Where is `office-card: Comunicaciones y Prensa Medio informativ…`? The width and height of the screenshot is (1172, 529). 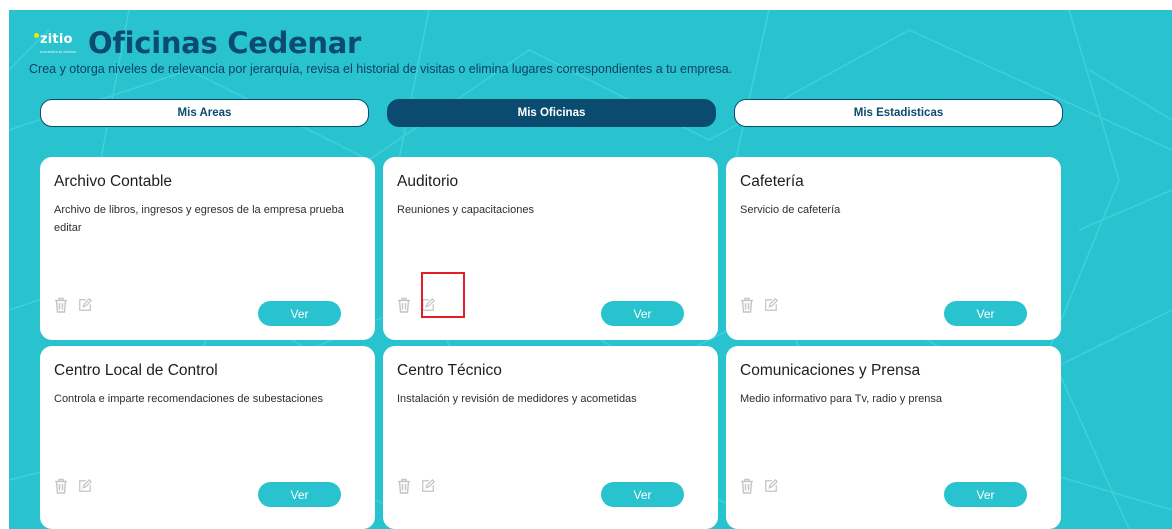
office-card: Comunicaciones y Prensa Medio informativ… is located at coordinates (893, 437).